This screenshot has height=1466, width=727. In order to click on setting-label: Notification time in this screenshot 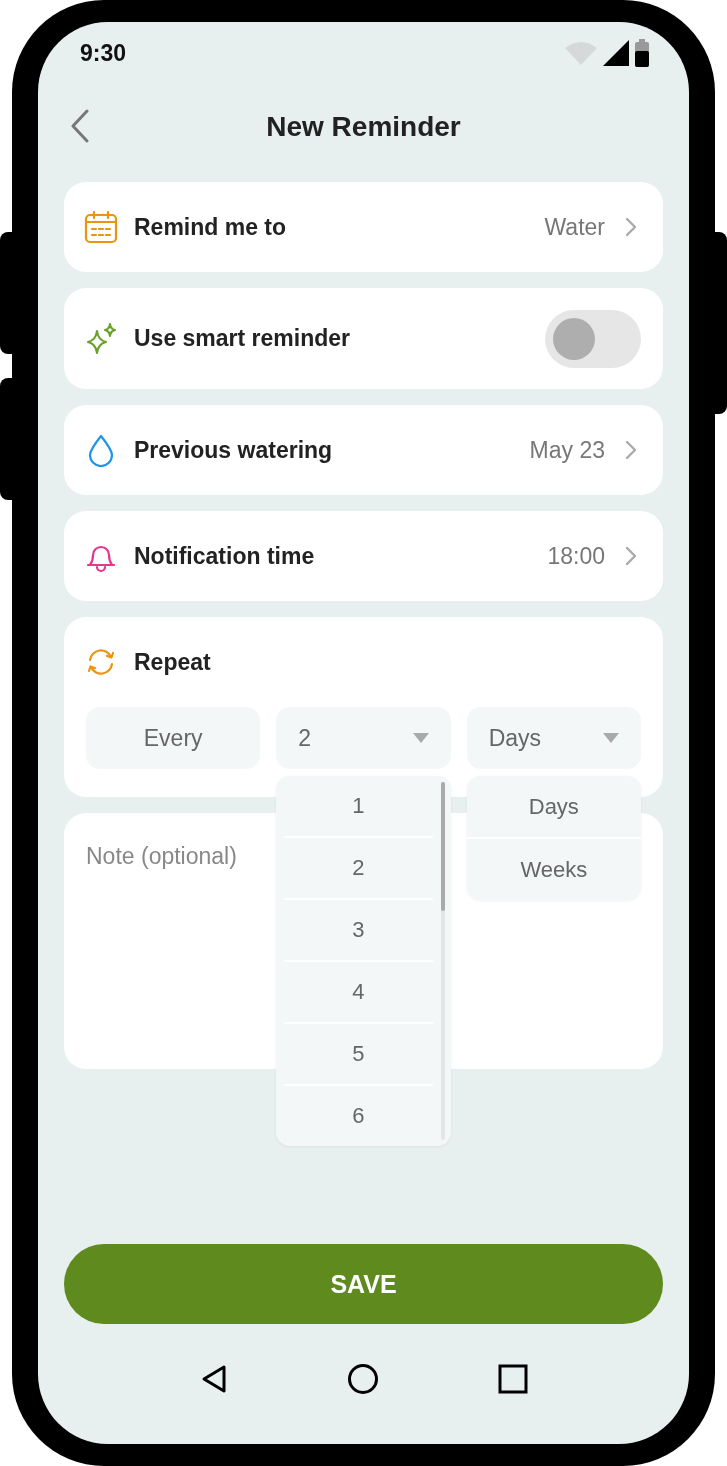, I will do `click(225, 556)`.